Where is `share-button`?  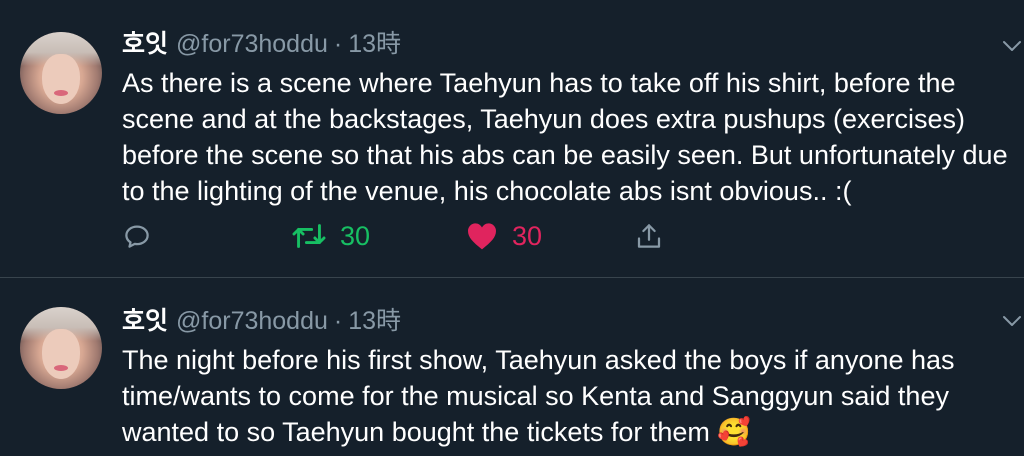
share-button is located at coordinates (649, 236).